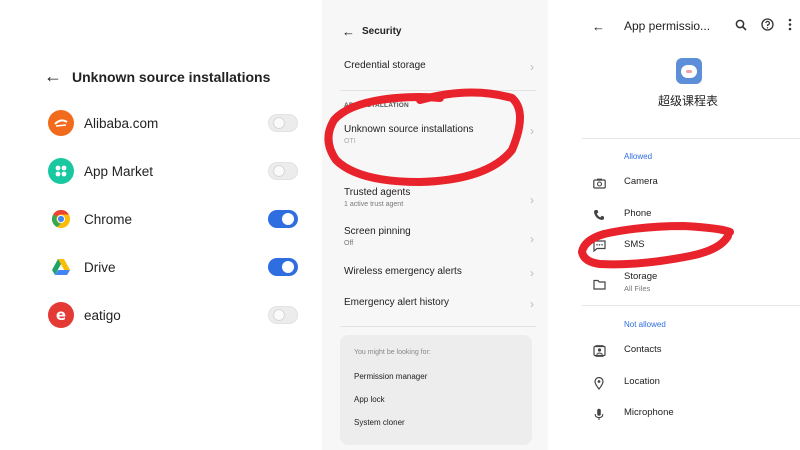  I want to click on app-name: Alibaba.com, so click(121, 123).